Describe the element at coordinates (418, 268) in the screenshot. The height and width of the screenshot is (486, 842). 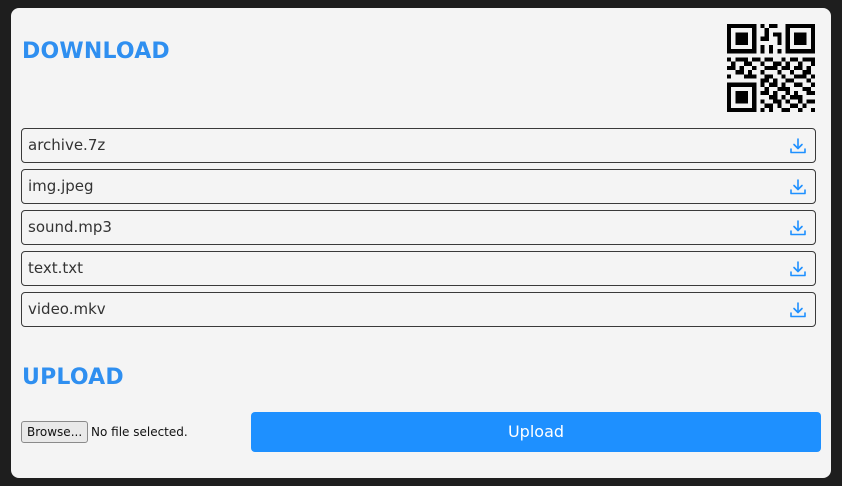
I see `file-row-text: text.txt` at that location.